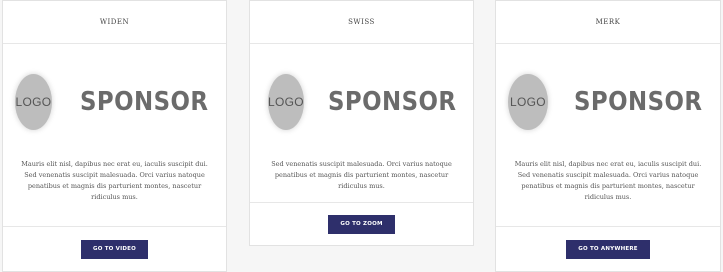 This screenshot has width=723, height=272. I want to click on card-footer: GO TO ANYWHERE, so click(608, 248).